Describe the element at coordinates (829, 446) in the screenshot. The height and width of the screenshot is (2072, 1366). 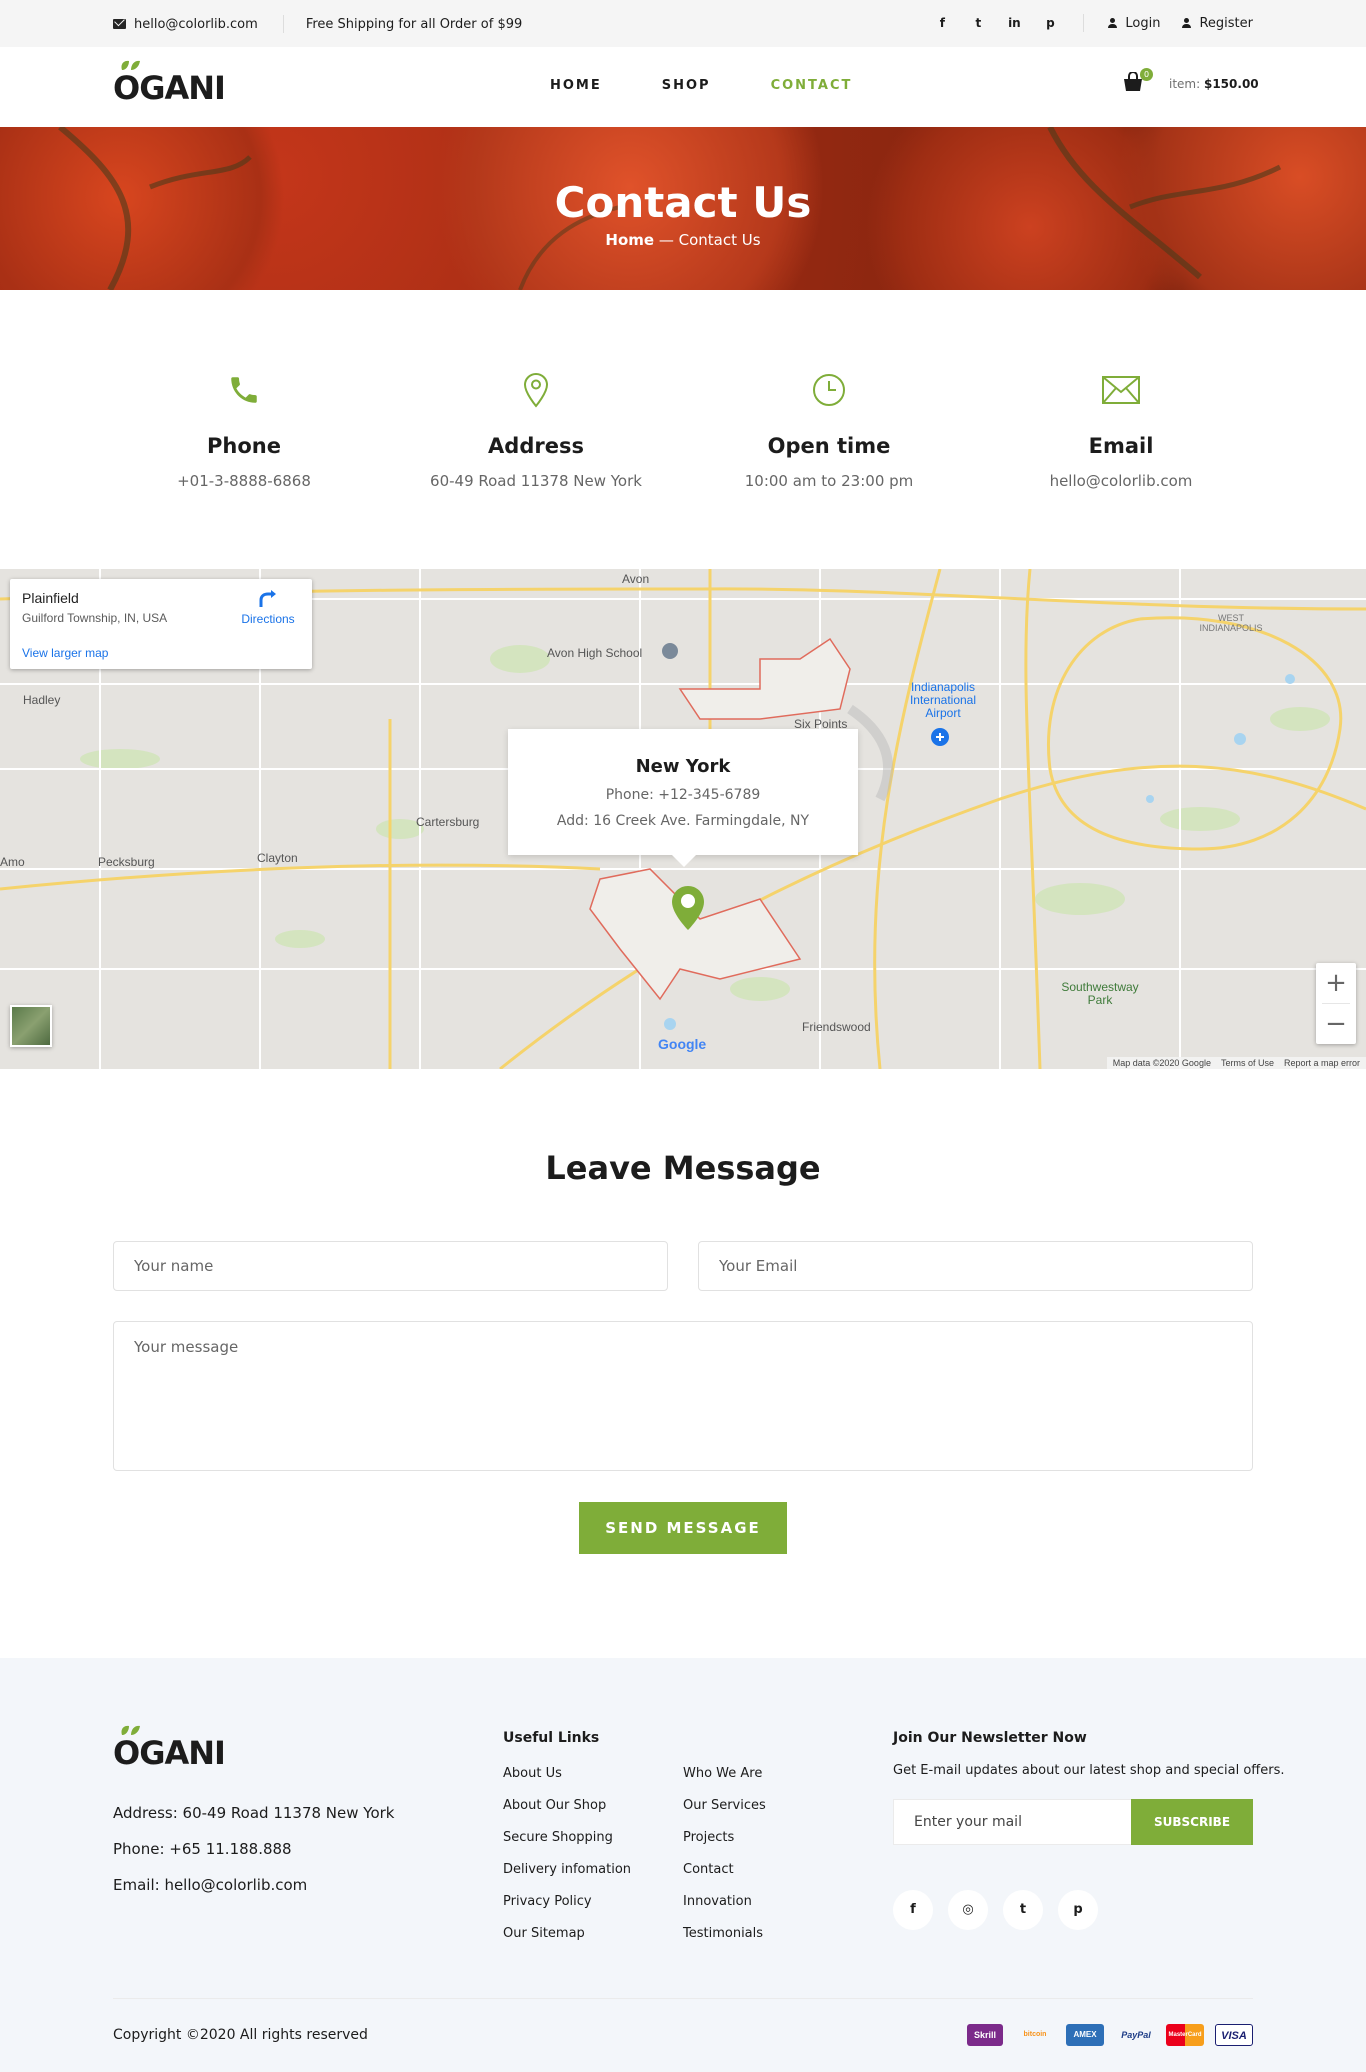
I see `contact-open-time-title: Open time` at that location.